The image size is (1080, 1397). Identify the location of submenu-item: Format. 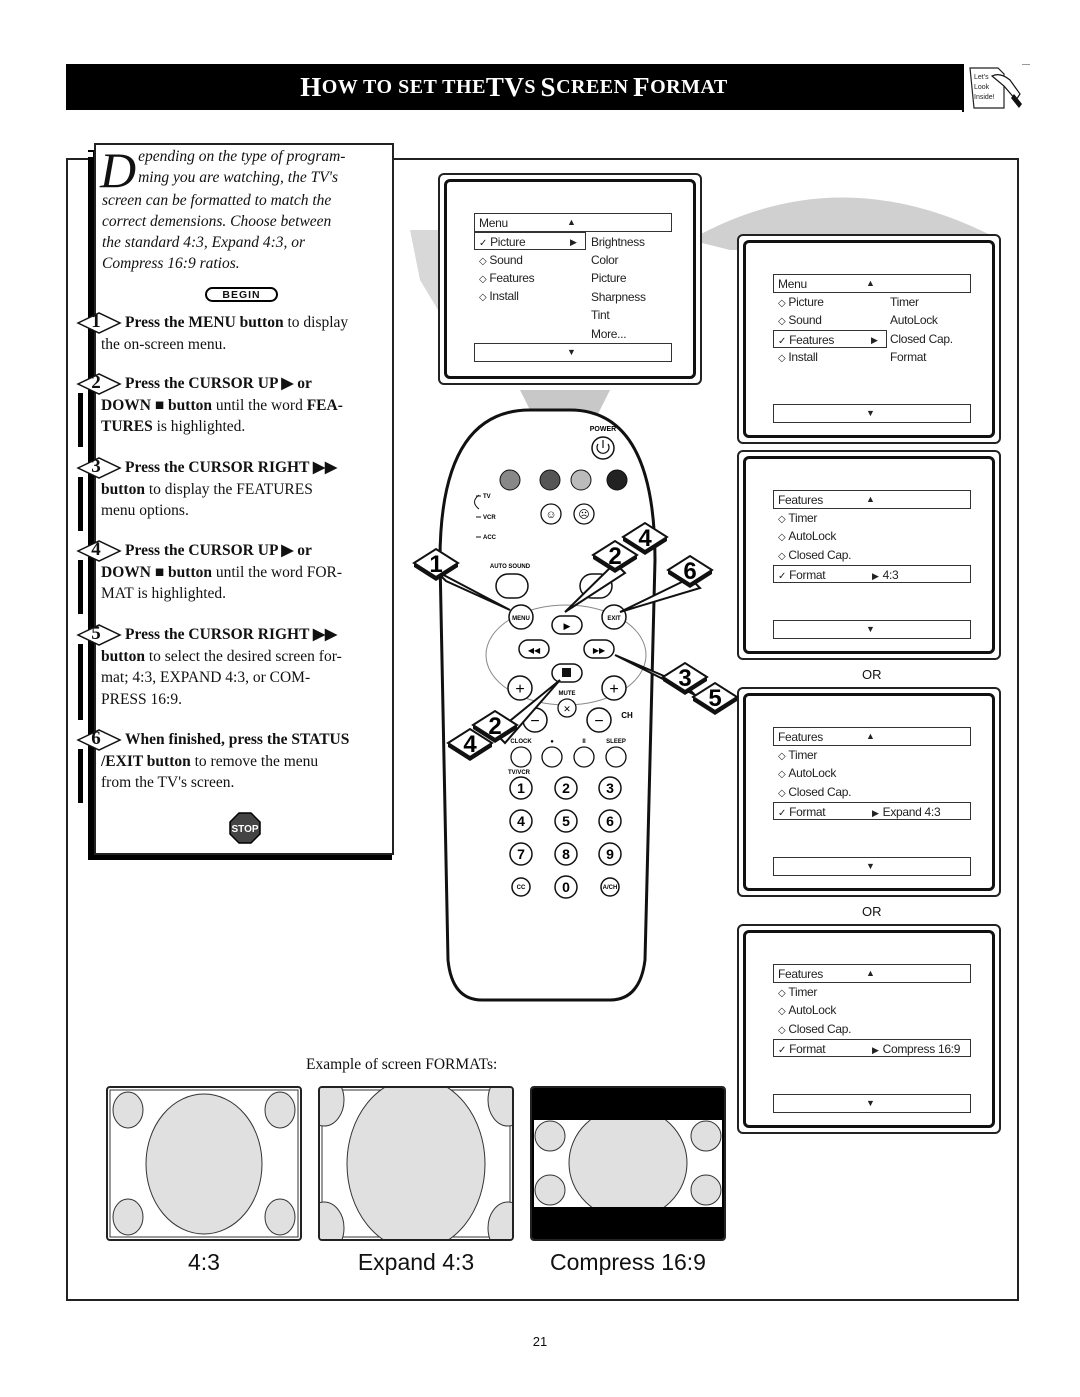
(908, 357).